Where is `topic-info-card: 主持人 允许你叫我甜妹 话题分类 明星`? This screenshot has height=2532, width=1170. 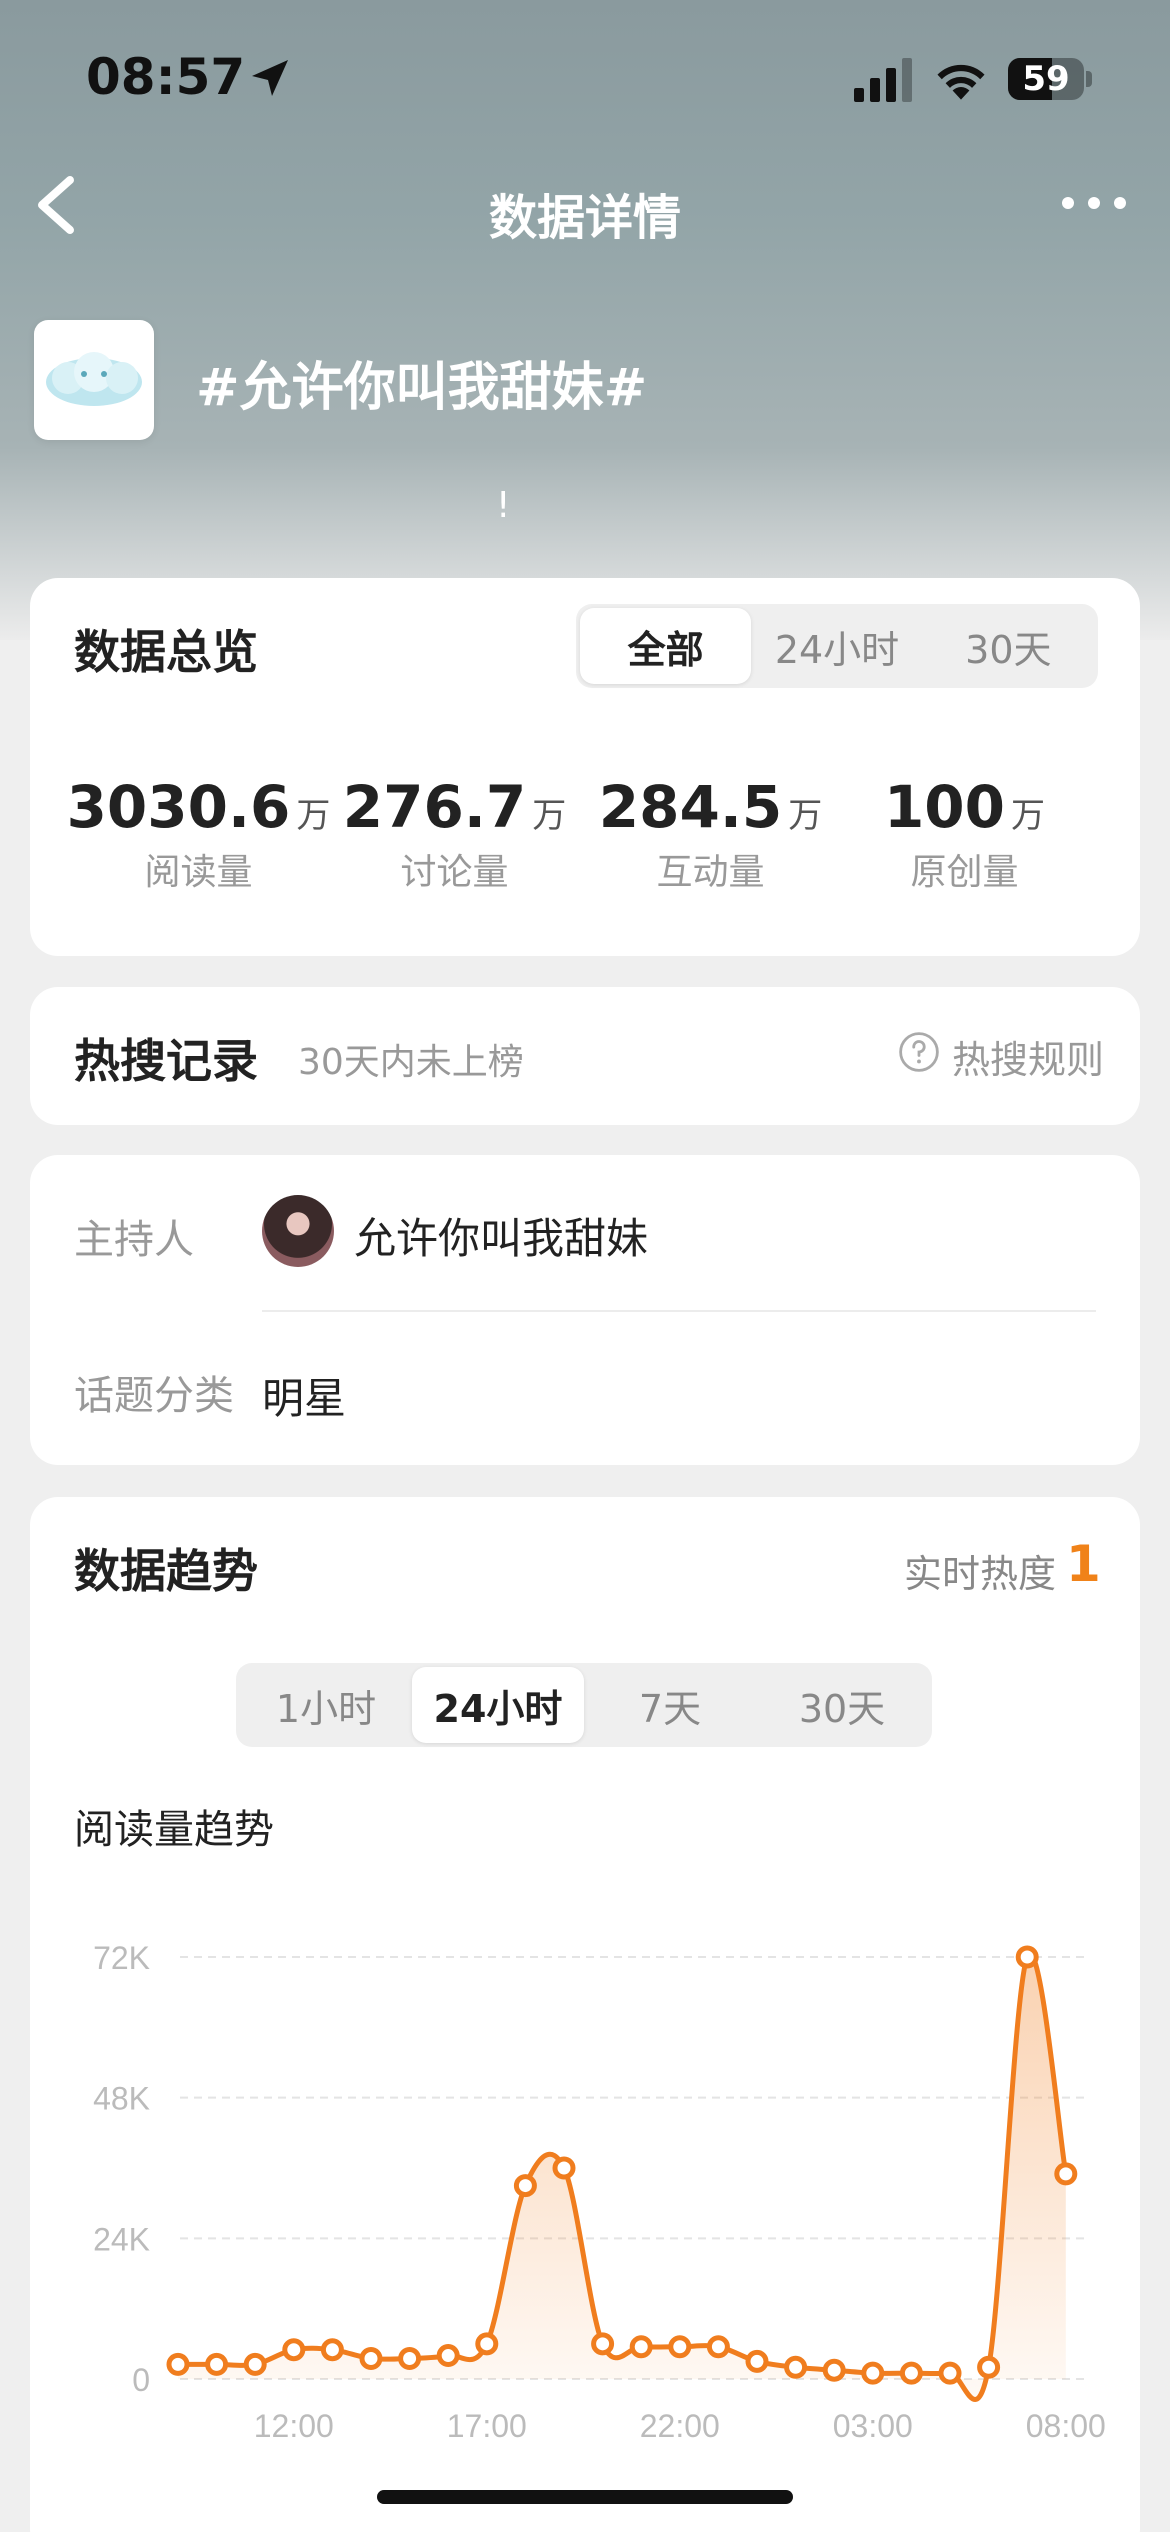
topic-info-card: 主持人 允许你叫我甜妹 话题分类 明星 is located at coordinates (585, 1310).